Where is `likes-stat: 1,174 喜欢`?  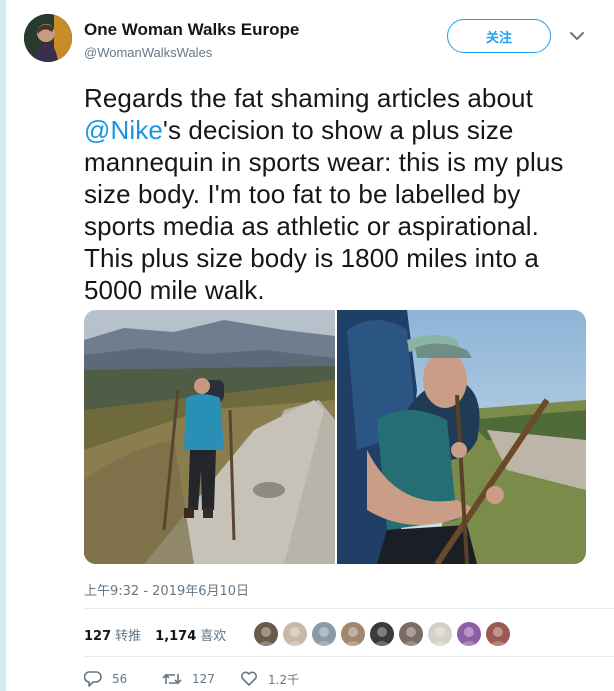 likes-stat: 1,174 喜欢 is located at coordinates (190, 634).